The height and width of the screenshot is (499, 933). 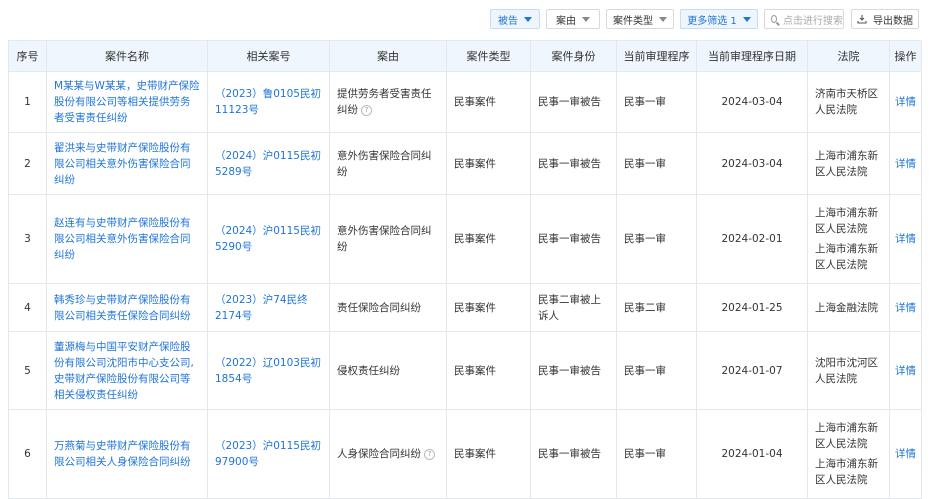 What do you see at coordinates (712, 21) in the screenshot?
I see `filter-more-label: 更多筛选 1` at bounding box center [712, 21].